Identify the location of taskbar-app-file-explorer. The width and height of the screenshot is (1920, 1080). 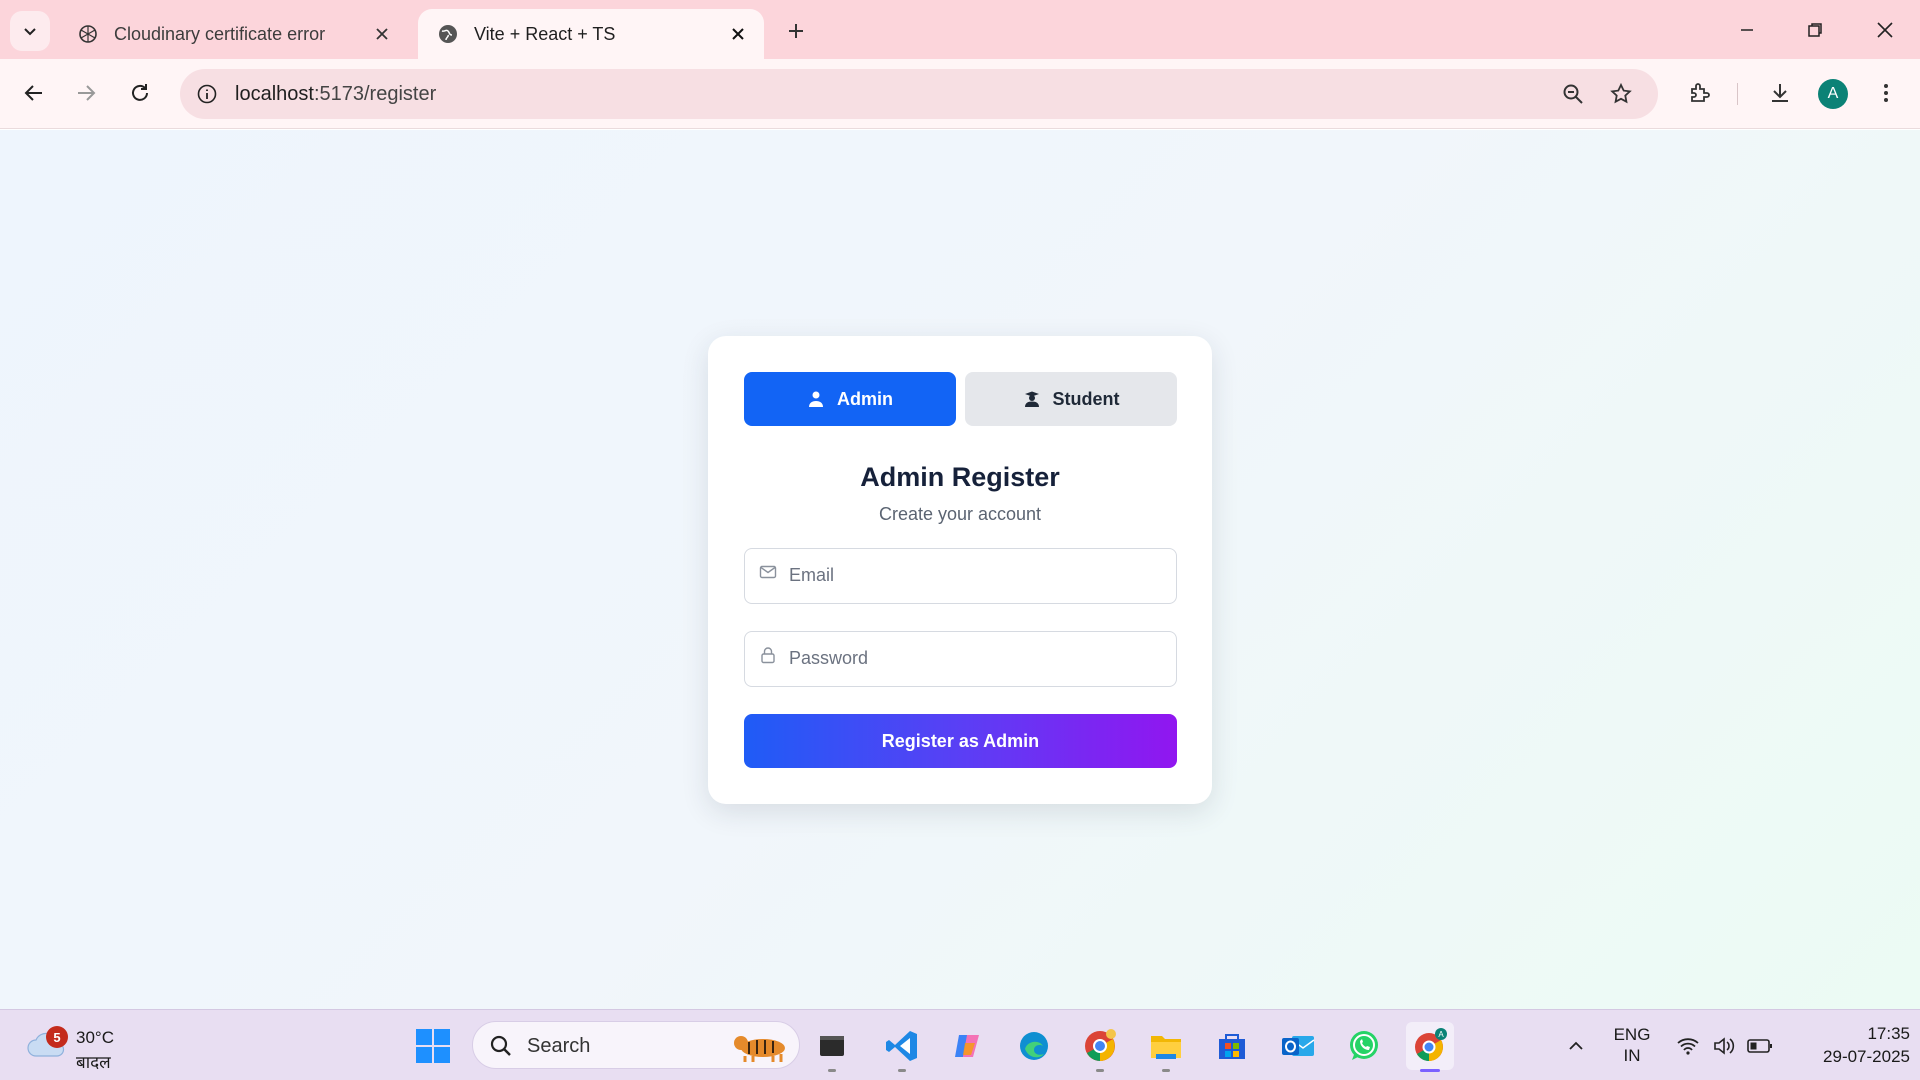
(1166, 1047).